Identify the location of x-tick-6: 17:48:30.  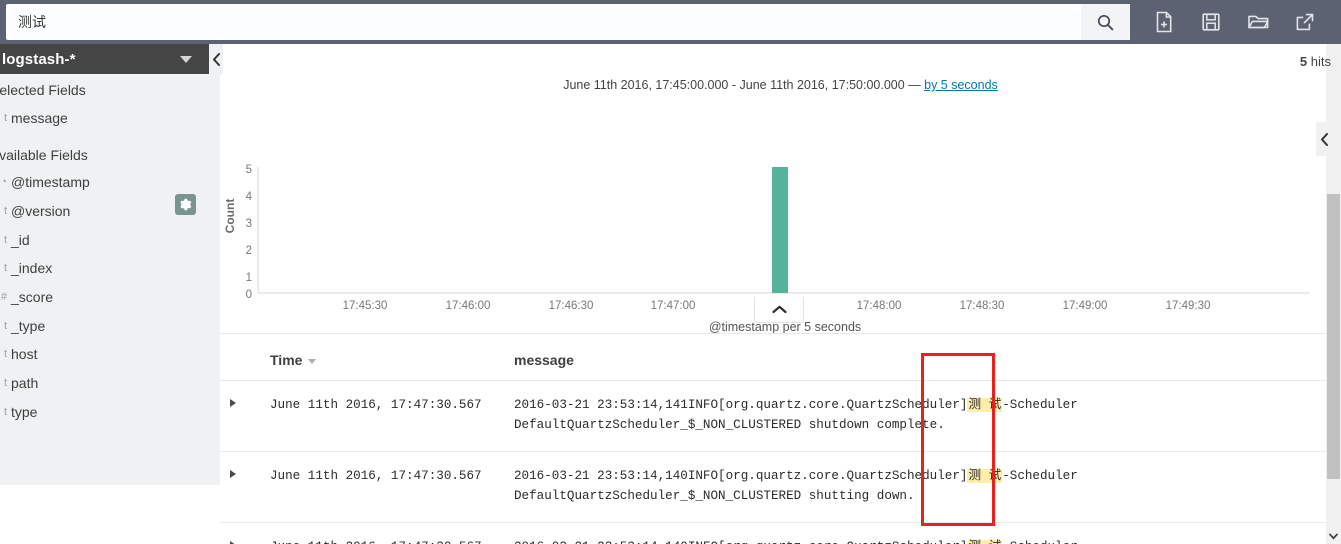
(982, 306).